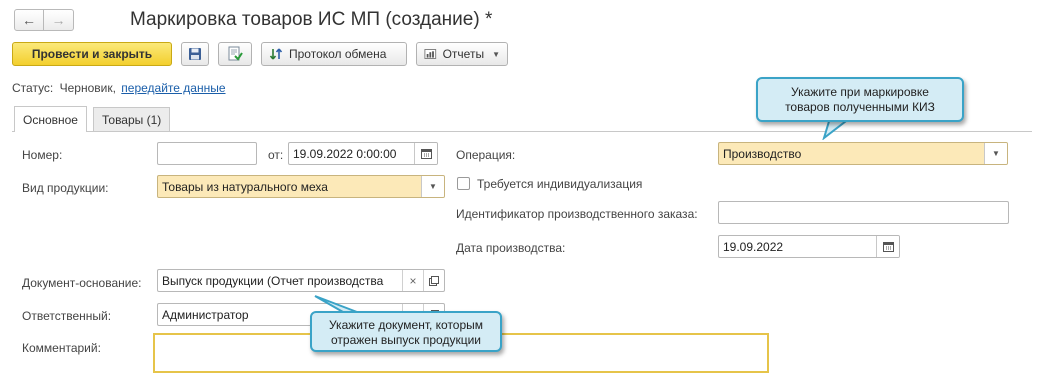  I want to click on callout-doc-line2: отражен выпуск продукции, so click(406, 340).